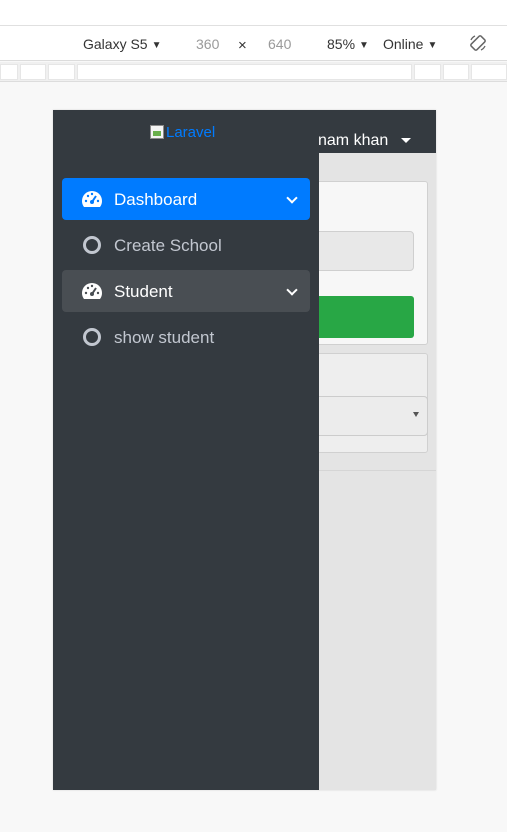  What do you see at coordinates (115, 44) in the screenshot?
I see `device-name: Galaxy S5` at bounding box center [115, 44].